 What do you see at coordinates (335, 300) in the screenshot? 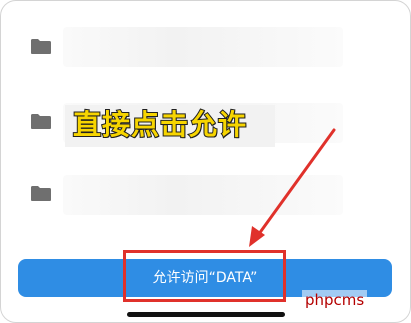
I see `watermark: phpcms` at bounding box center [335, 300].